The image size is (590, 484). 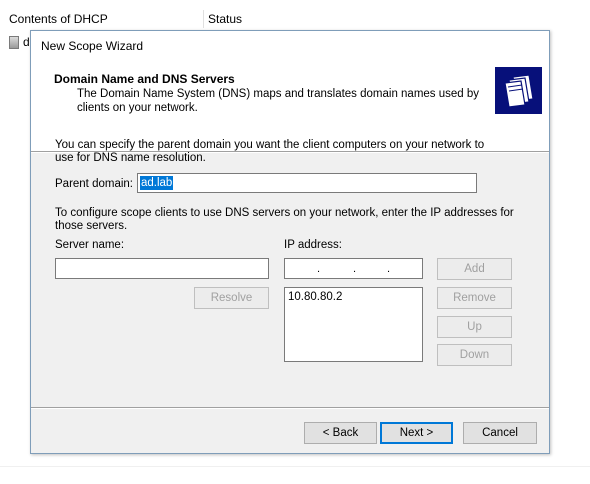 I want to click on server-name-label: Server name:, so click(x=90, y=245).